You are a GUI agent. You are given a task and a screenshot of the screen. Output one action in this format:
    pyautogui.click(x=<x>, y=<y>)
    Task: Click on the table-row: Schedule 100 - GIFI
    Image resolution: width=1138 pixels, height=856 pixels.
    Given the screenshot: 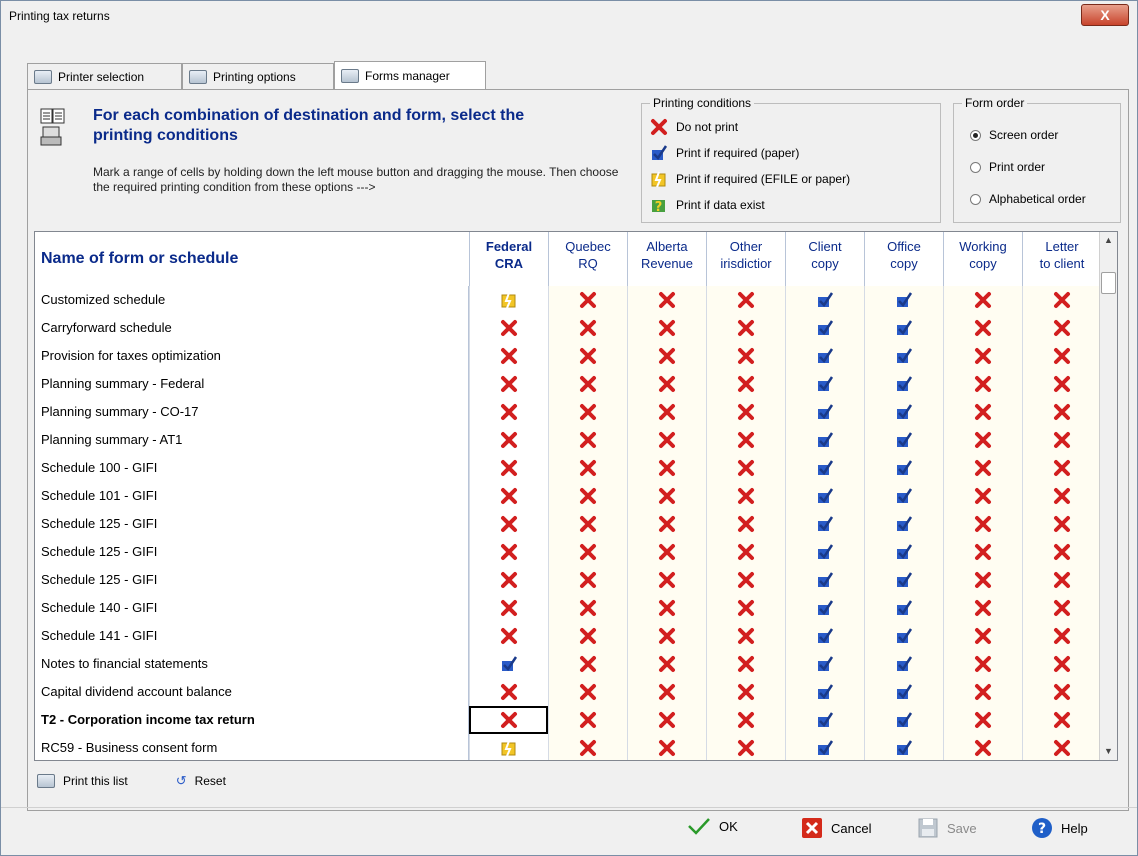 What is the action you would take?
    pyautogui.click(x=568, y=468)
    